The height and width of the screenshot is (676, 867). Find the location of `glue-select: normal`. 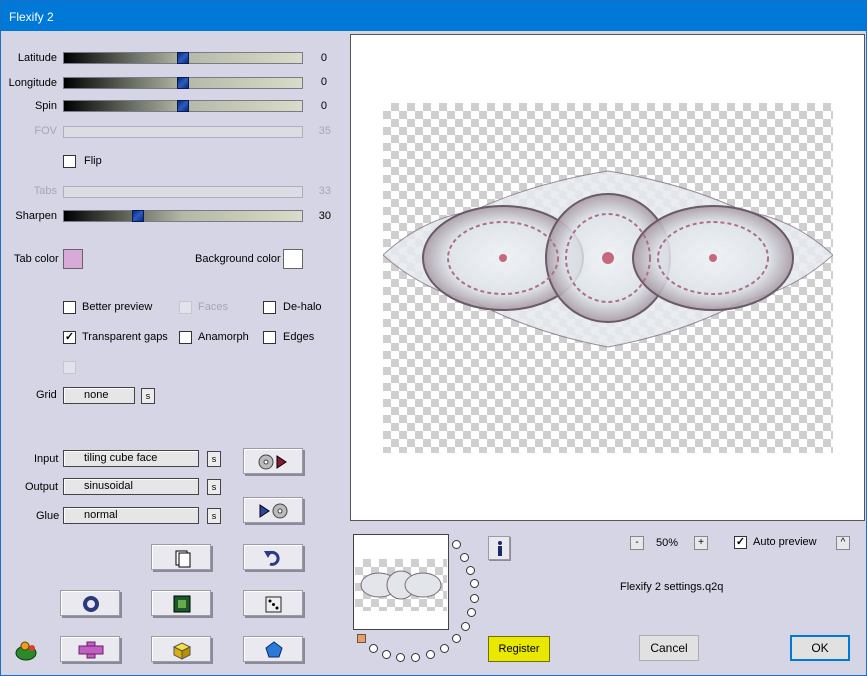

glue-select: normal is located at coordinates (131, 515).